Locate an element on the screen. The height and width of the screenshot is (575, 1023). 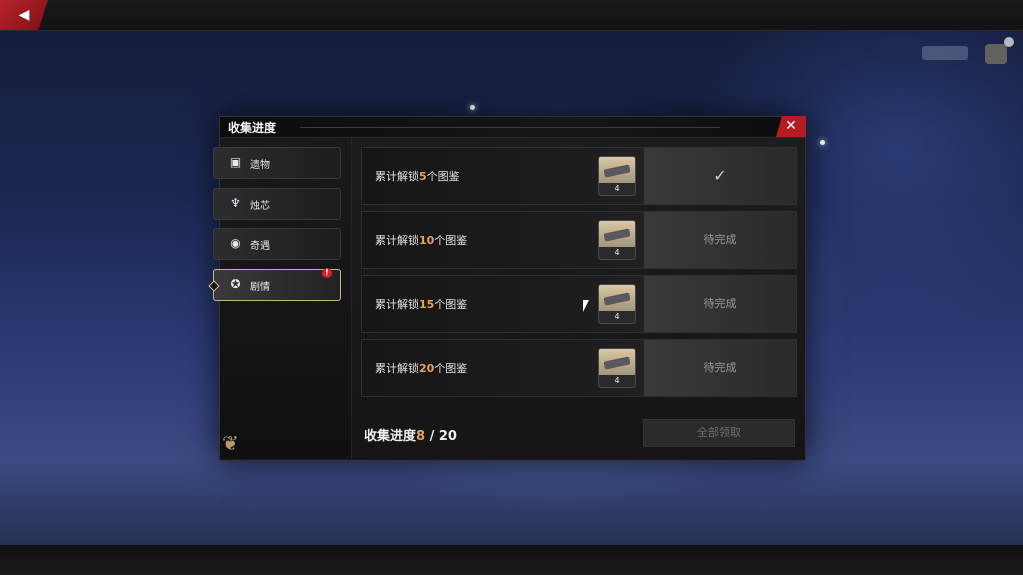
tab-wick: ♆ 烛芯 is located at coordinates (277, 204).